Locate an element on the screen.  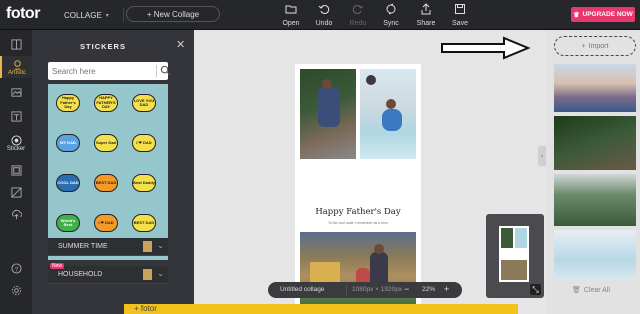
undo-icon is located at coordinates (324, 9).